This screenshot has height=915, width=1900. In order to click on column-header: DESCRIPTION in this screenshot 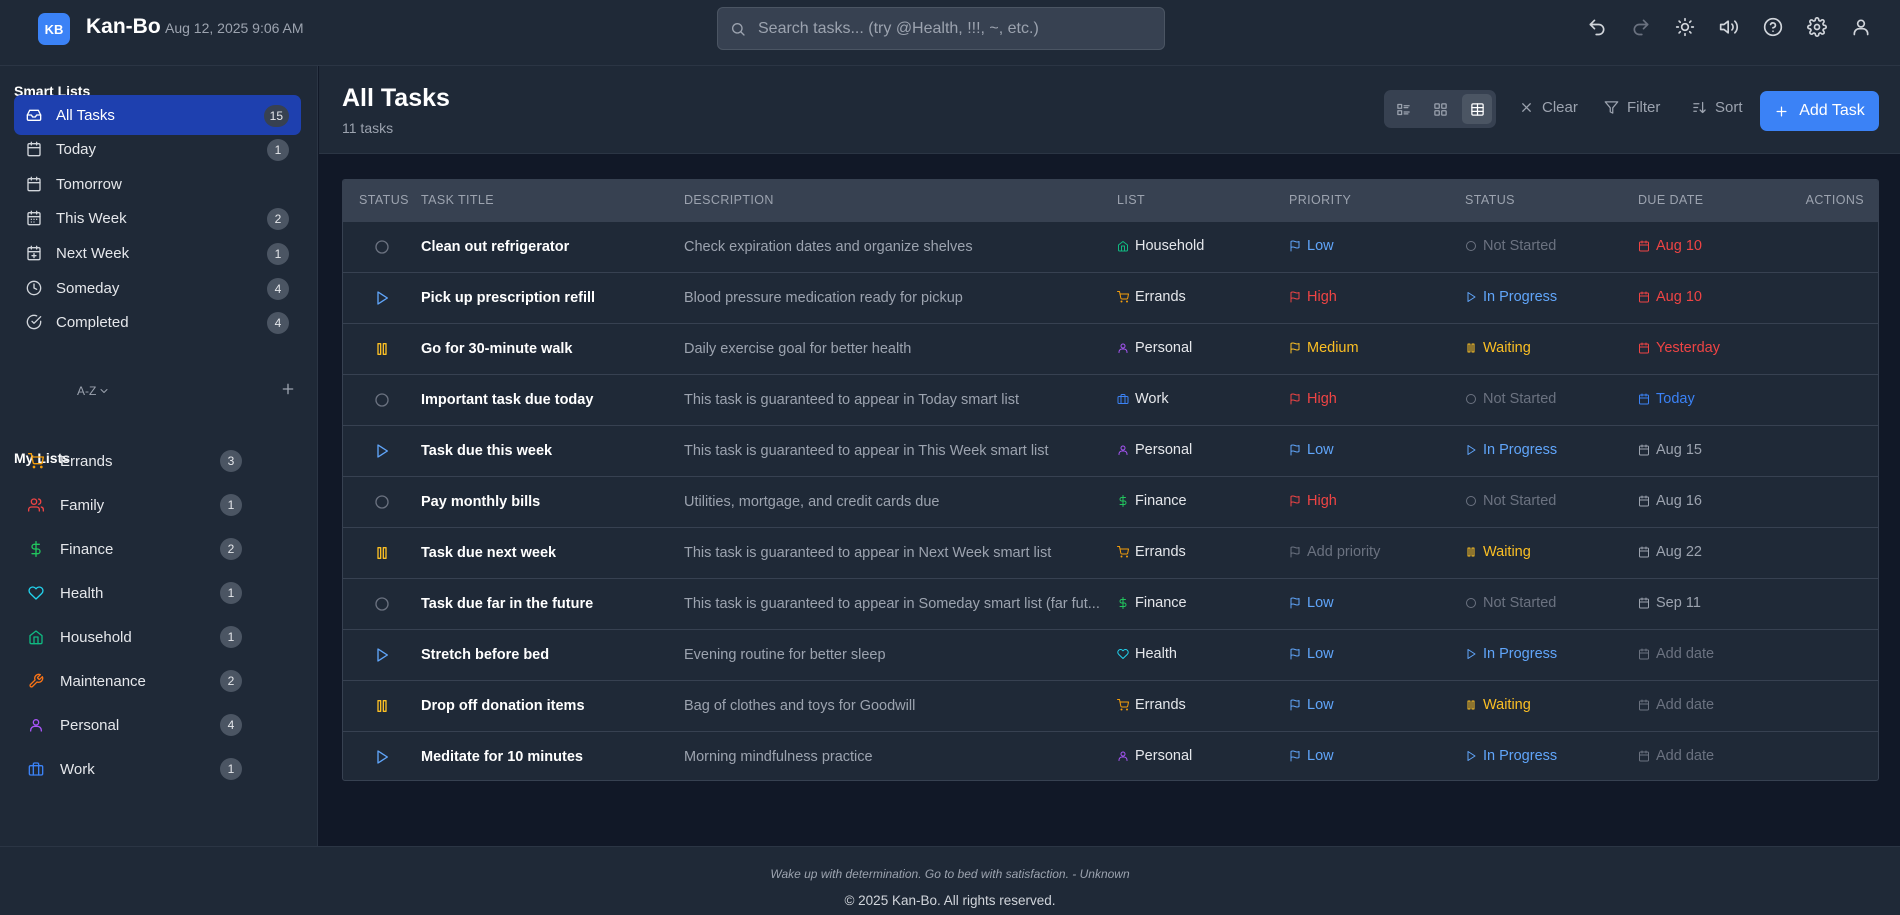, I will do `click(900, 200)`.